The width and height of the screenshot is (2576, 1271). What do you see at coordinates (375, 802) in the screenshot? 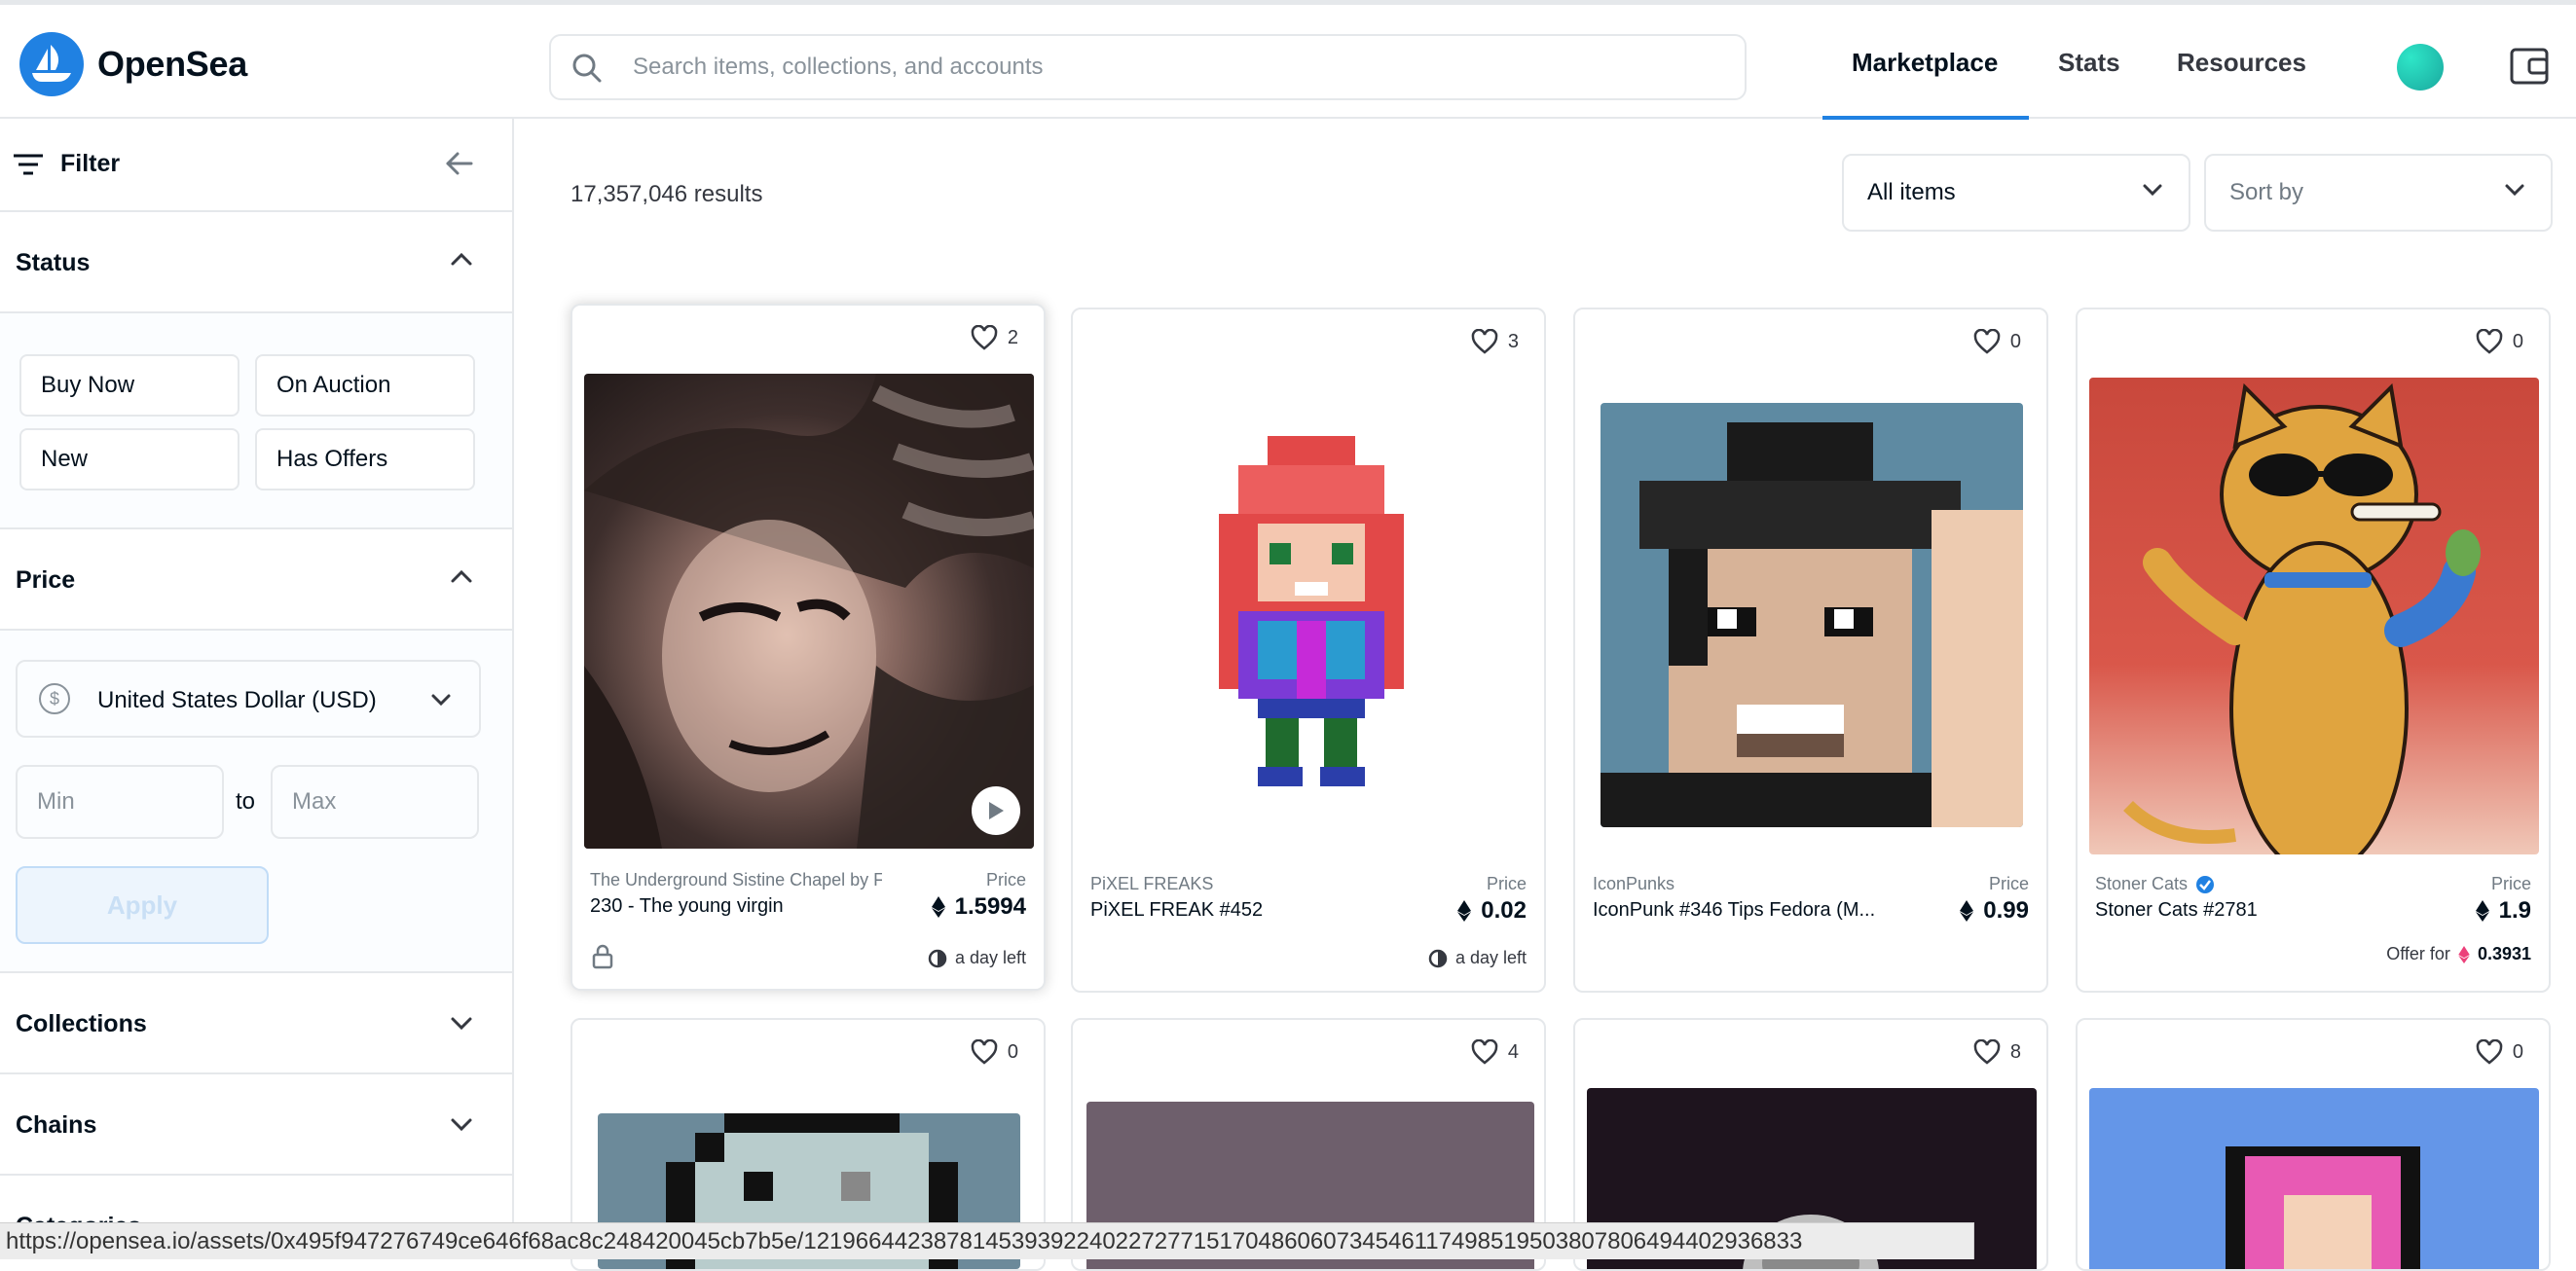
I see `price-max-input: Max` at bounding box center [375, 802].